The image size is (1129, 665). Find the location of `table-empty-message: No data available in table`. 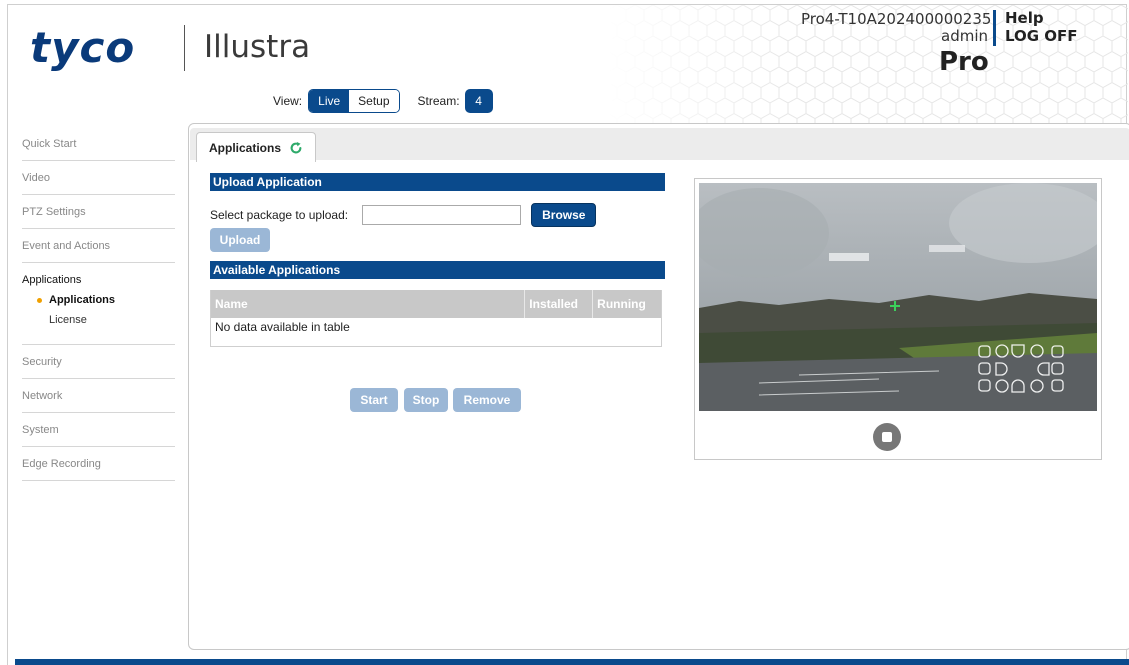

table-empty-message: No data available in table is located at coordinates (282, 327).